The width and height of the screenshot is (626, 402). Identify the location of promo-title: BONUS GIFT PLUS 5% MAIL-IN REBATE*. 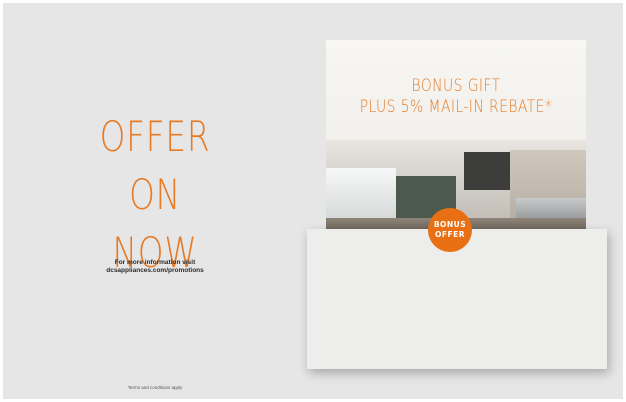
(456, 97).